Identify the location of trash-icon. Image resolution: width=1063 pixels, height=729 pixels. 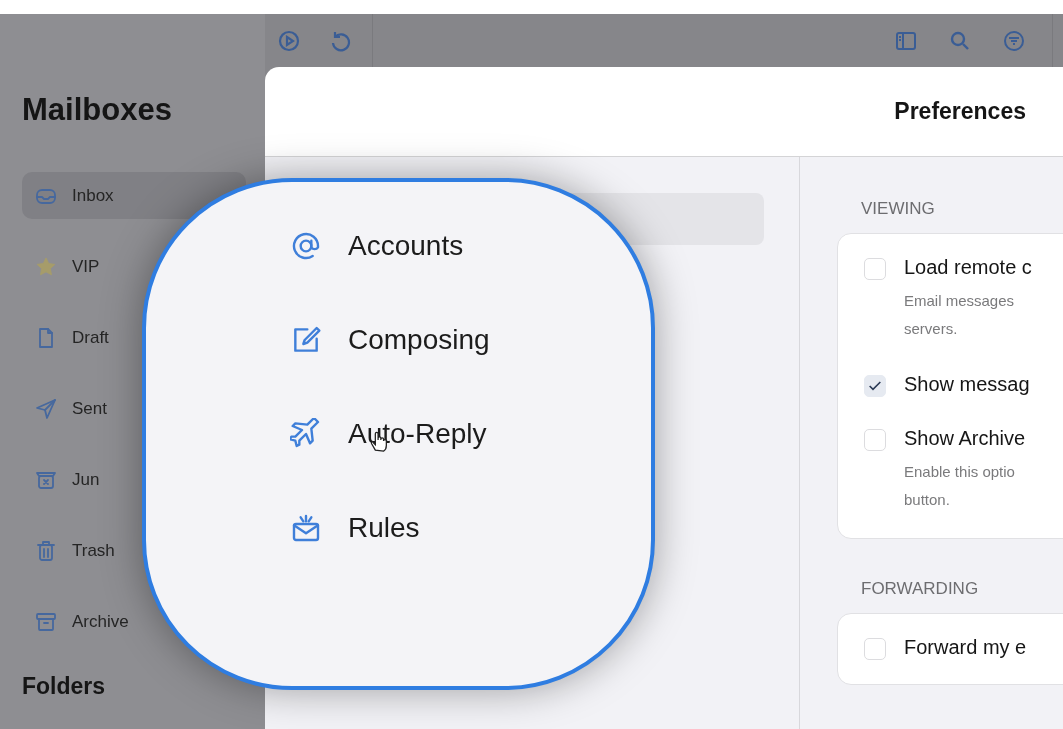
(46, 550).